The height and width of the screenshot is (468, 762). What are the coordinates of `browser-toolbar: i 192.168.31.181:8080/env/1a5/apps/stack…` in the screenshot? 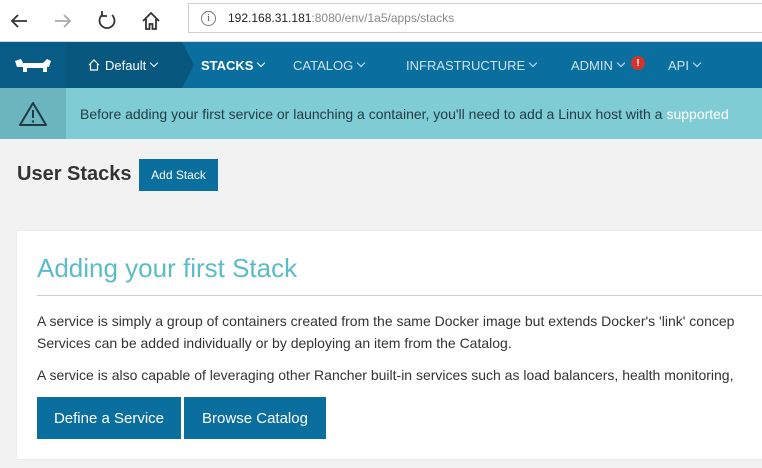 It's located at (381, 21).